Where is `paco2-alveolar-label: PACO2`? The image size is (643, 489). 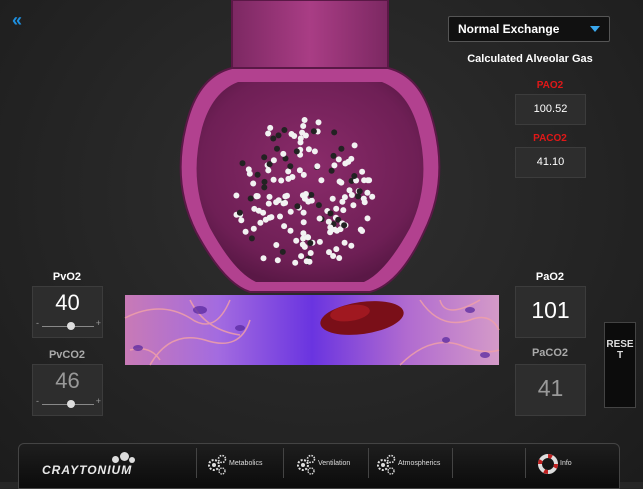 paco2-alveolar-label: PACO2 is located at coordinates (550, 138).